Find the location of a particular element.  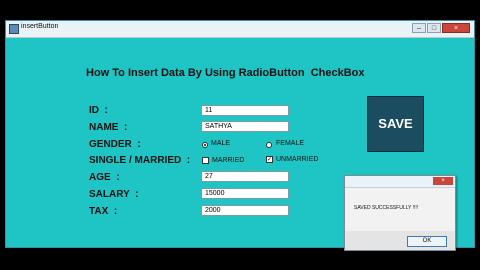

window-title: insertButton is located at coordinates (40, 26).